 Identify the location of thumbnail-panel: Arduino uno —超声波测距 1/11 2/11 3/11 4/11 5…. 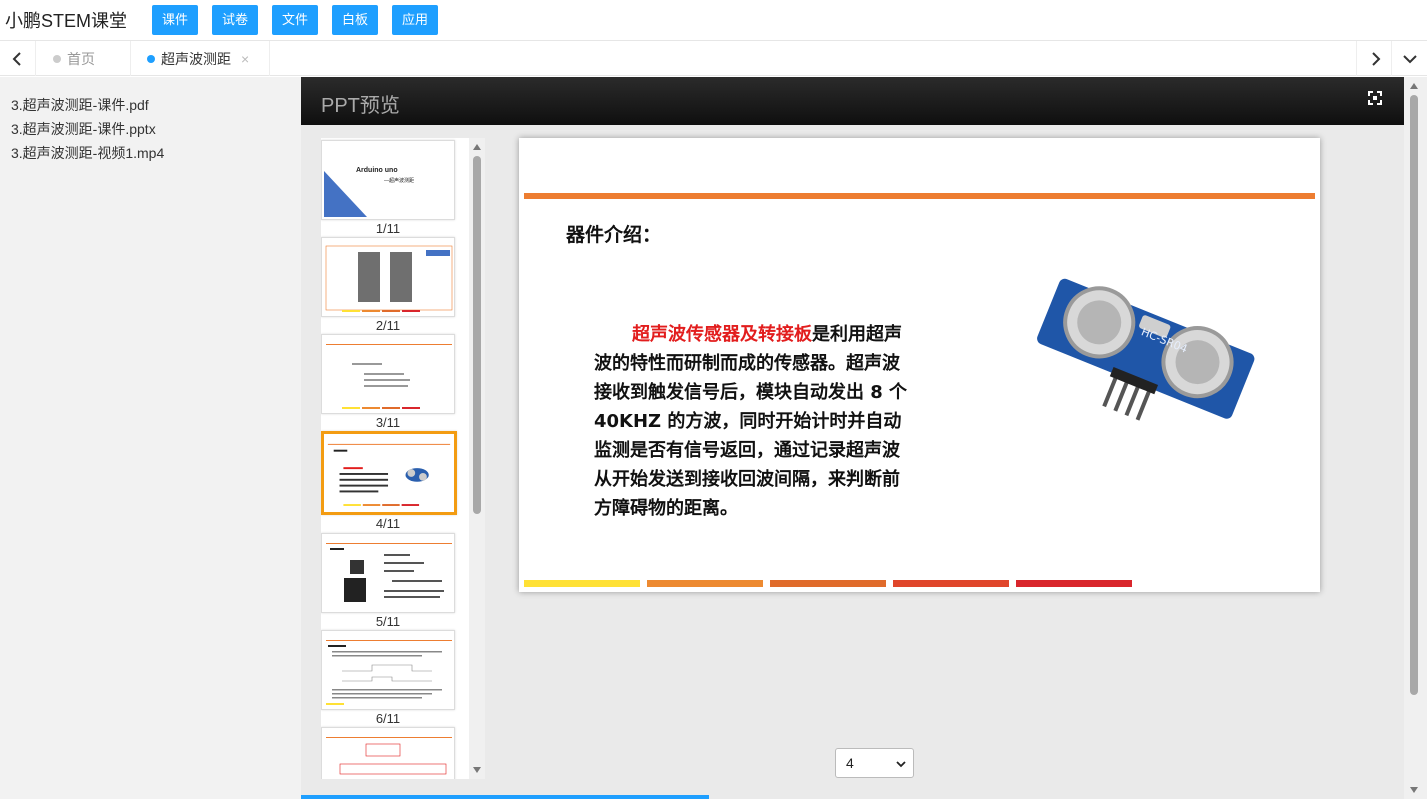
(403, 458).